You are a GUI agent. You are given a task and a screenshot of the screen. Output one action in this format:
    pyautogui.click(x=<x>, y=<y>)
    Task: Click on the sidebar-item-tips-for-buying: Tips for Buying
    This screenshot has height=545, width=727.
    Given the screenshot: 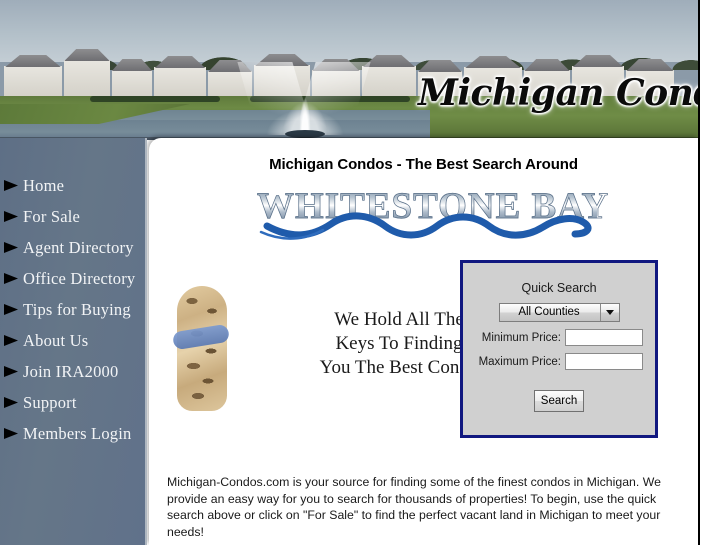 What is the action you would take?
    pyautogui.click(x=72, y=309)
    